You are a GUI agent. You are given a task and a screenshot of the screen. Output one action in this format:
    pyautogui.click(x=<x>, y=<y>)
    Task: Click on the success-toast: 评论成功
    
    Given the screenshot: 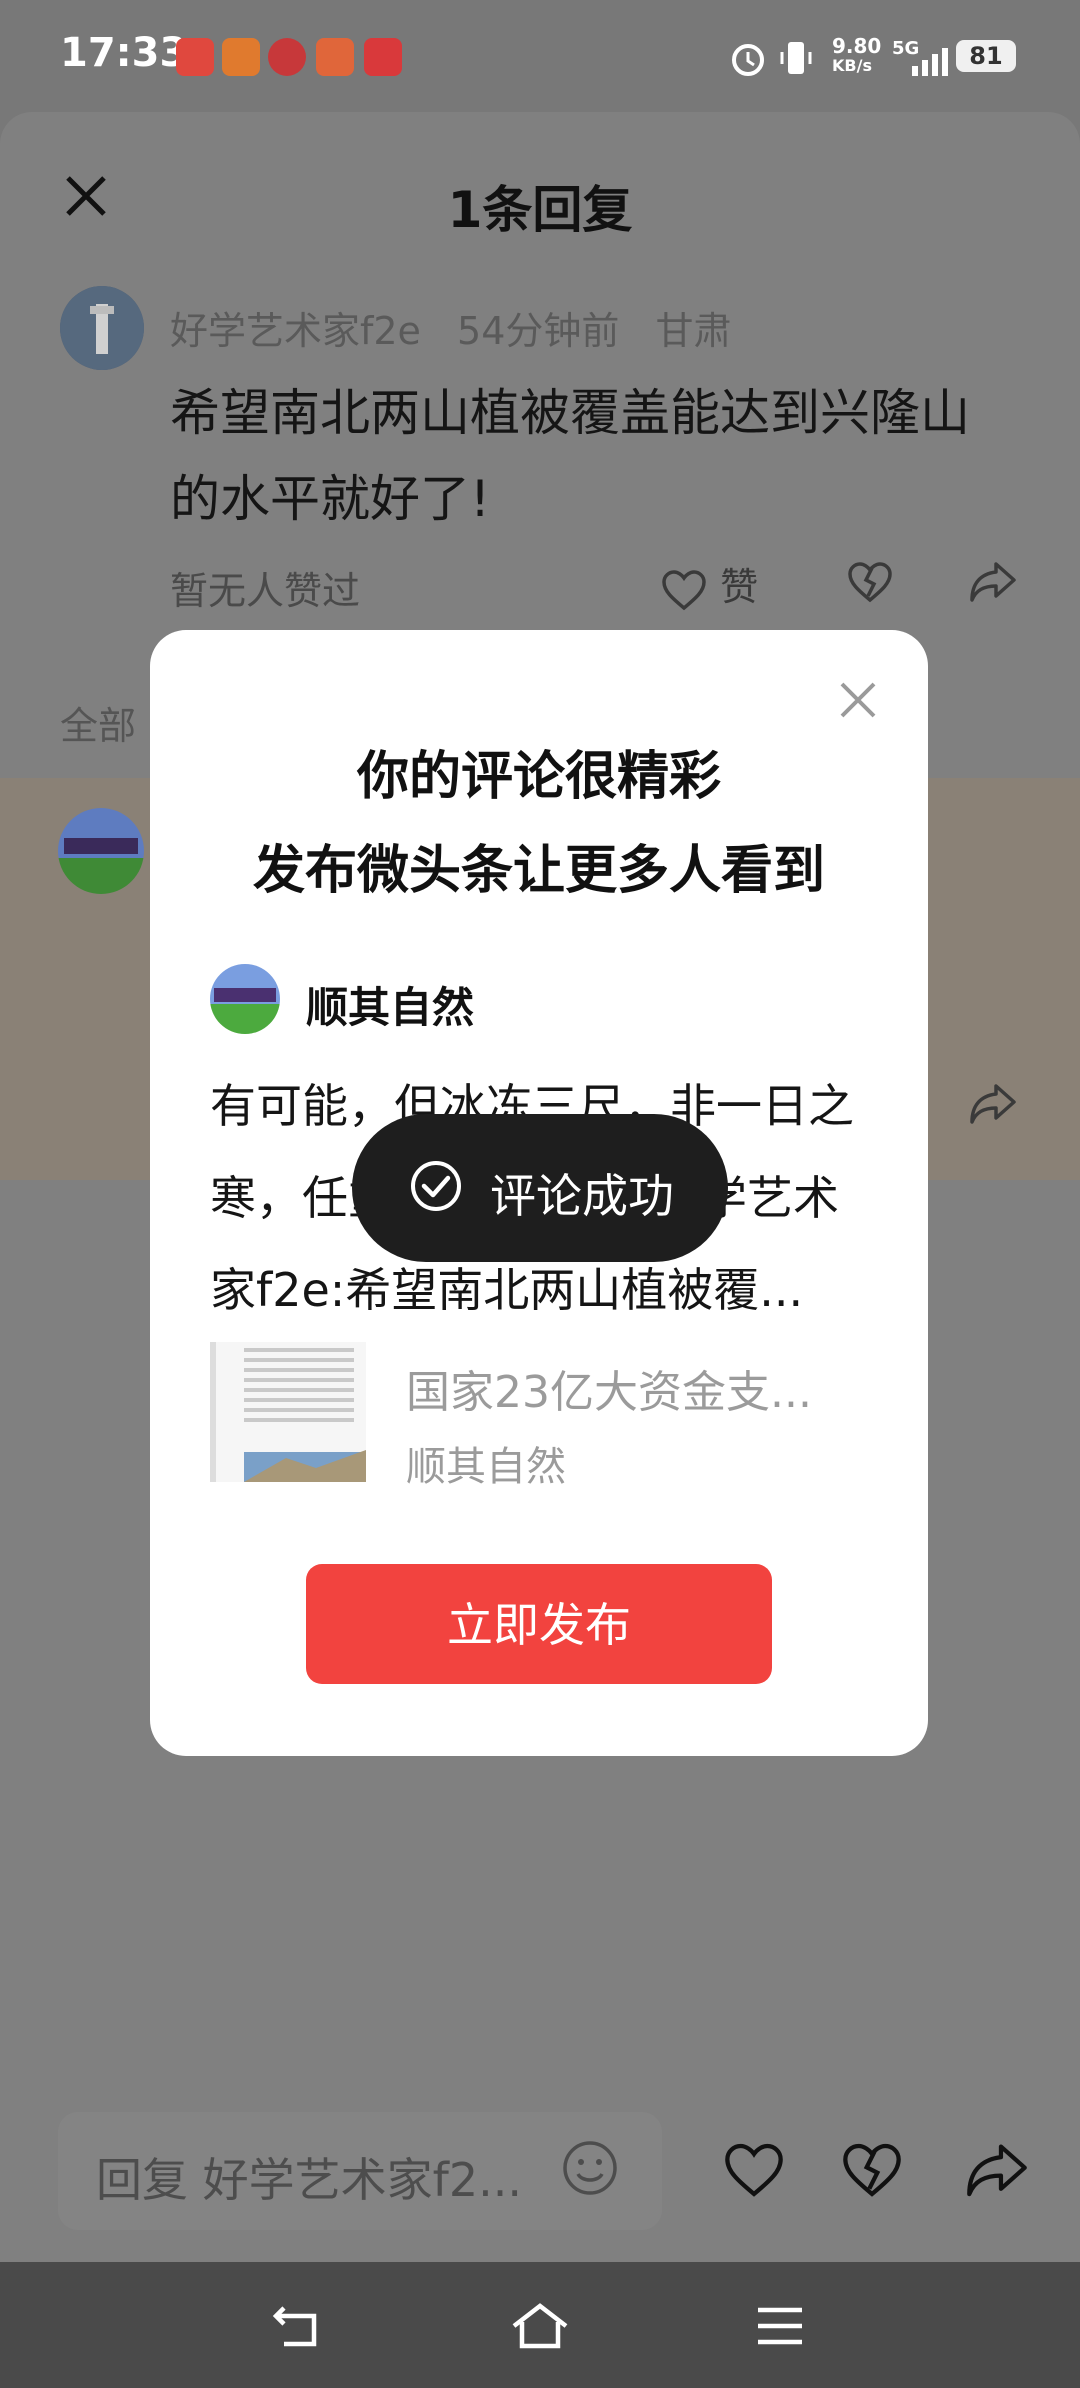 What is the action you would take?
    pyautogui.click(x=540, y=1188)
    